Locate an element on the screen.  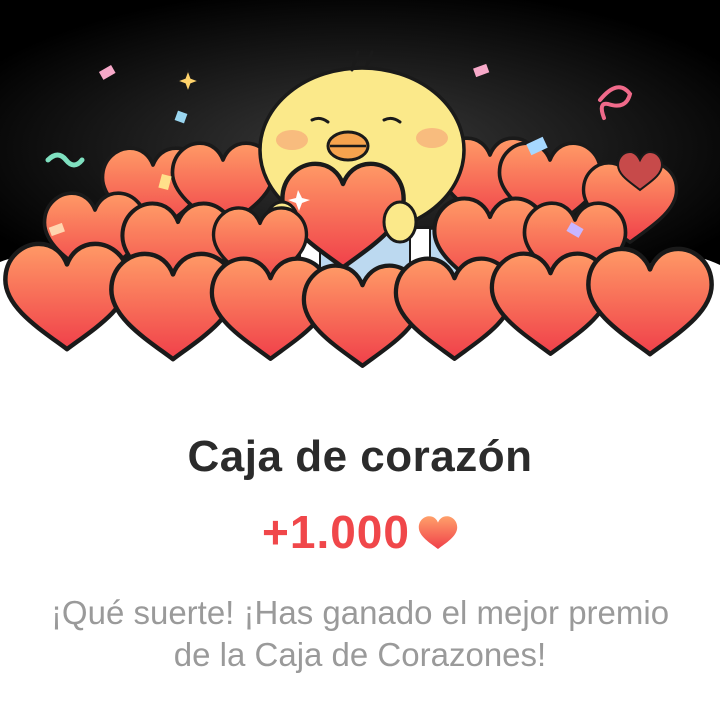
reward-title: Caja de corazón is located at coordinates (360, 456).